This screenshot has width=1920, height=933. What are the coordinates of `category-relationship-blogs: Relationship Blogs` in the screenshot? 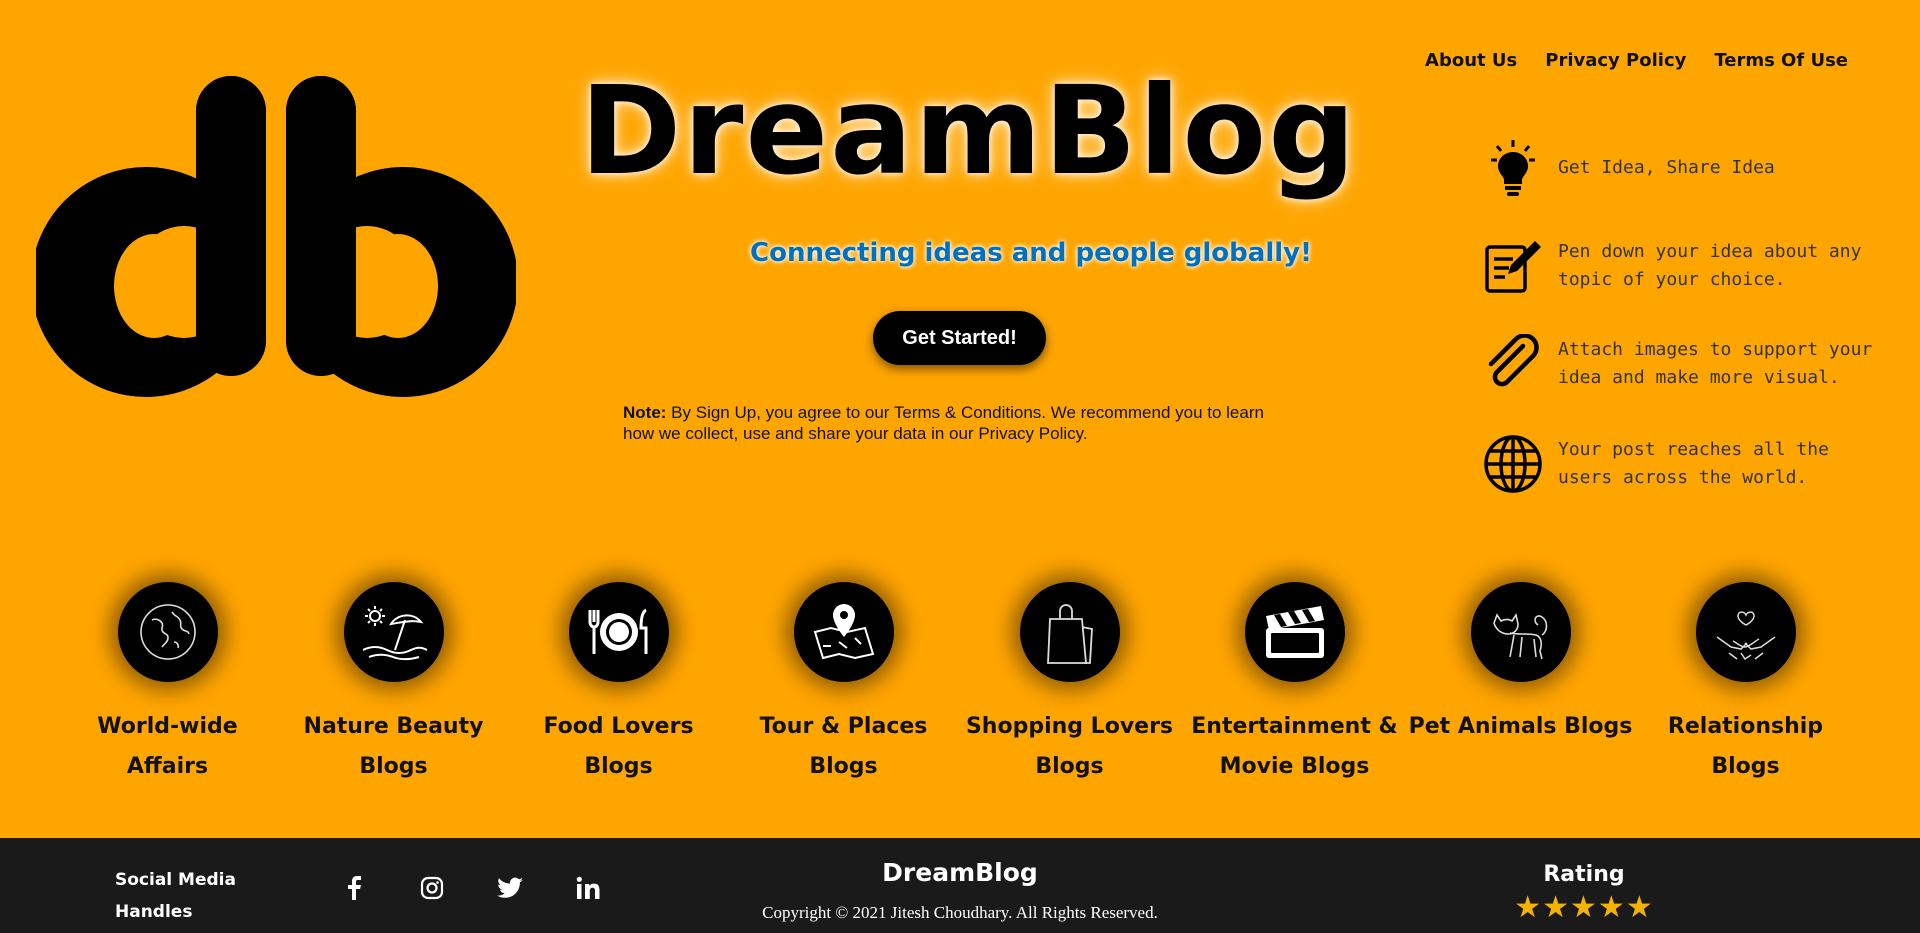 It's located at (1745, 684).